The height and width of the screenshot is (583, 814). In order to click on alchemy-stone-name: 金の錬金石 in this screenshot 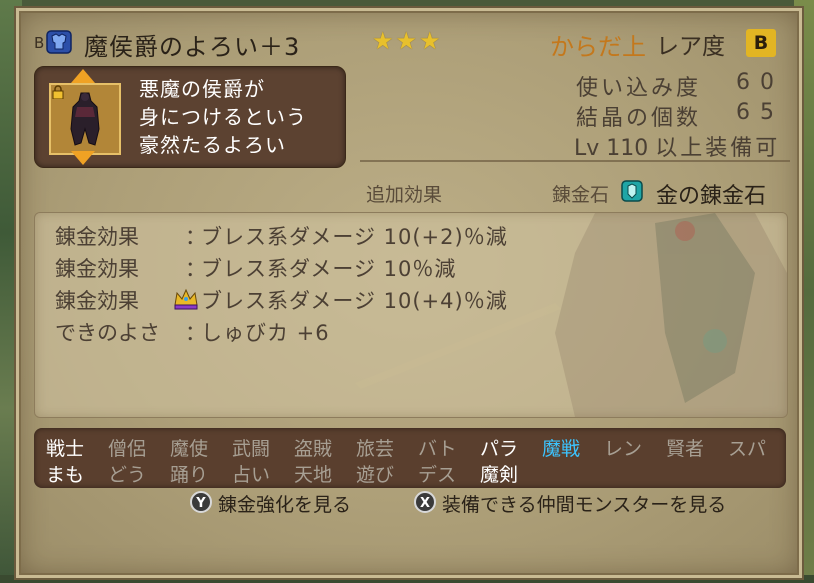, I will do `click(711, 196)`.